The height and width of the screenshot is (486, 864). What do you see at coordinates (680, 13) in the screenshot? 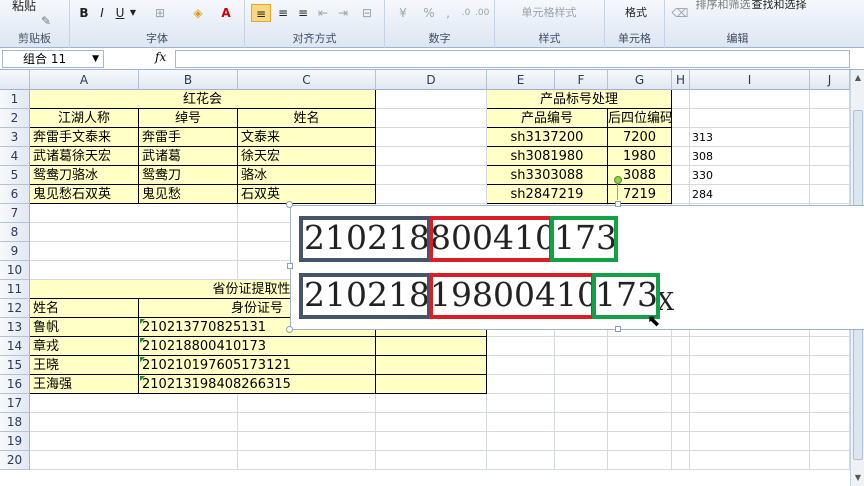
I see `clear-icon: ⌫` at bounding box center [680, 13].